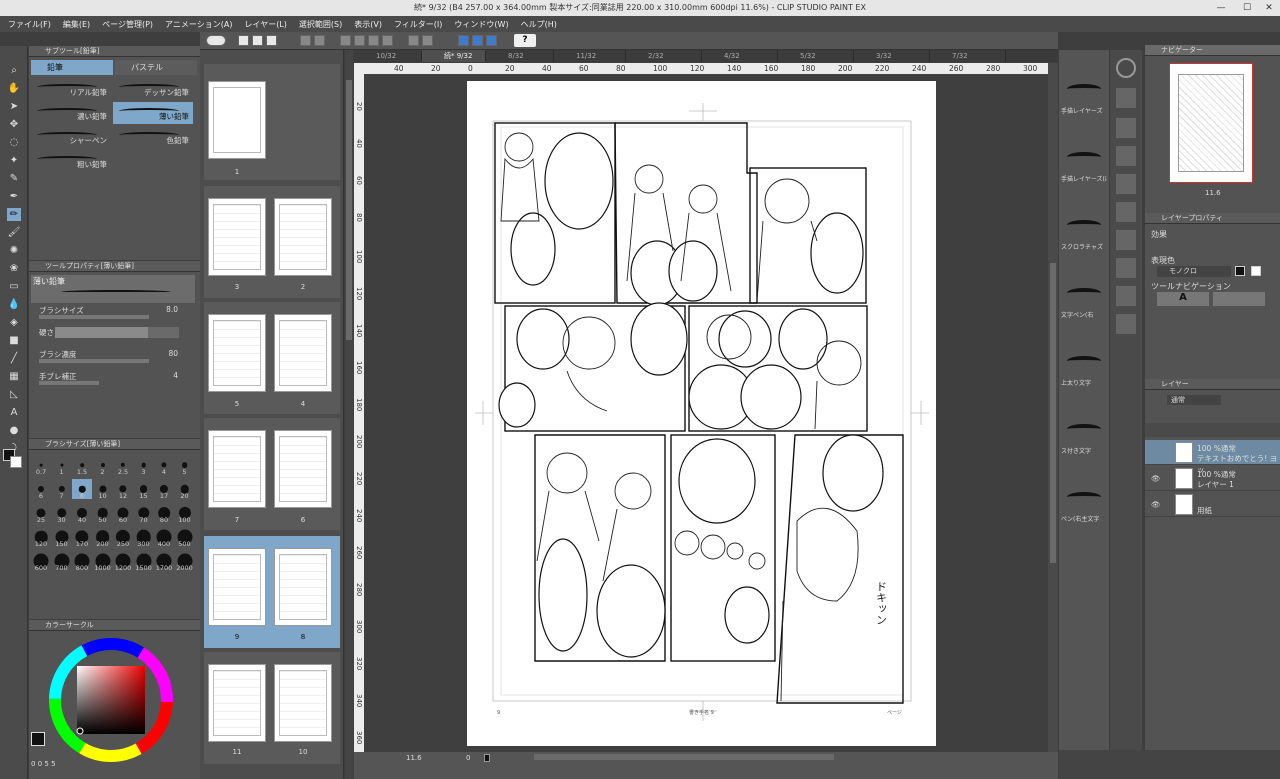  What do you see at coordinates (487, 758) in the screenshot?
I see `reset-view-icon` at bounding box center [487, 758].